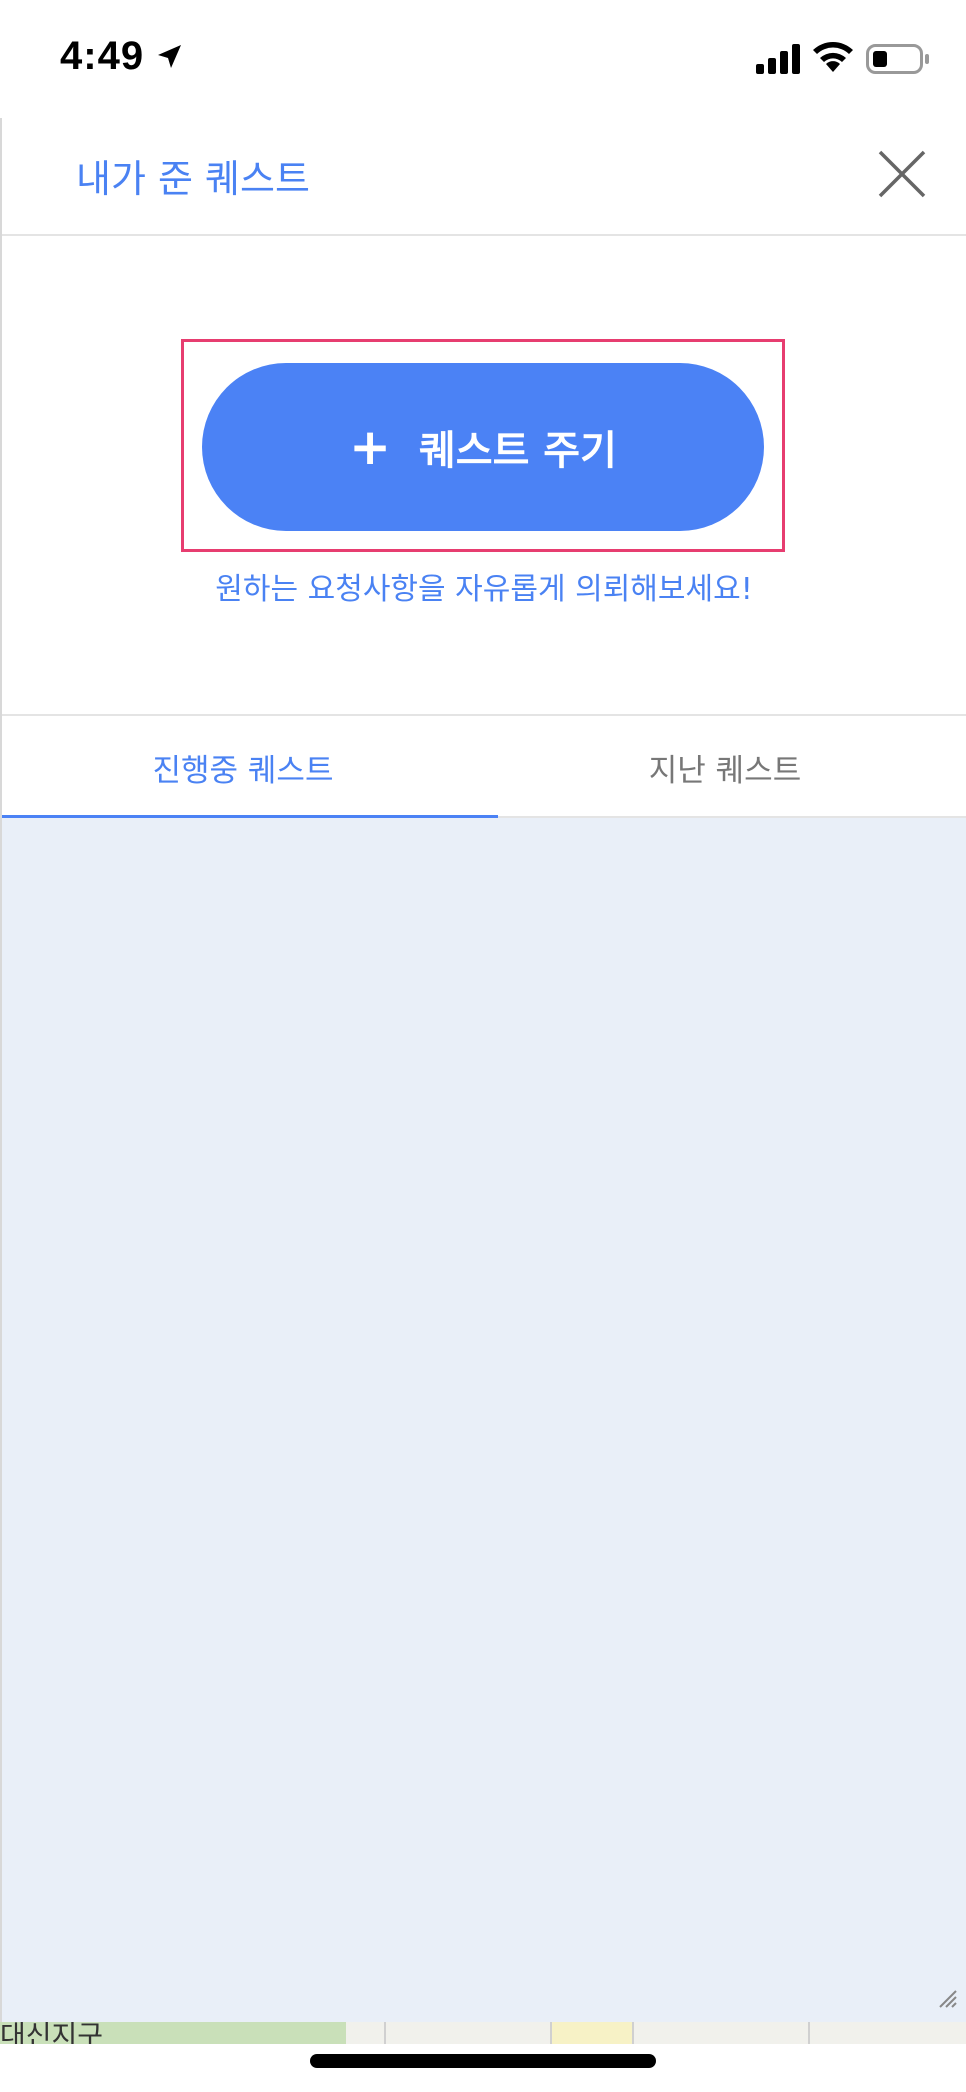 This screenshot has height=2092, width=966. I want to click on battery-icon, so click(897, 59).